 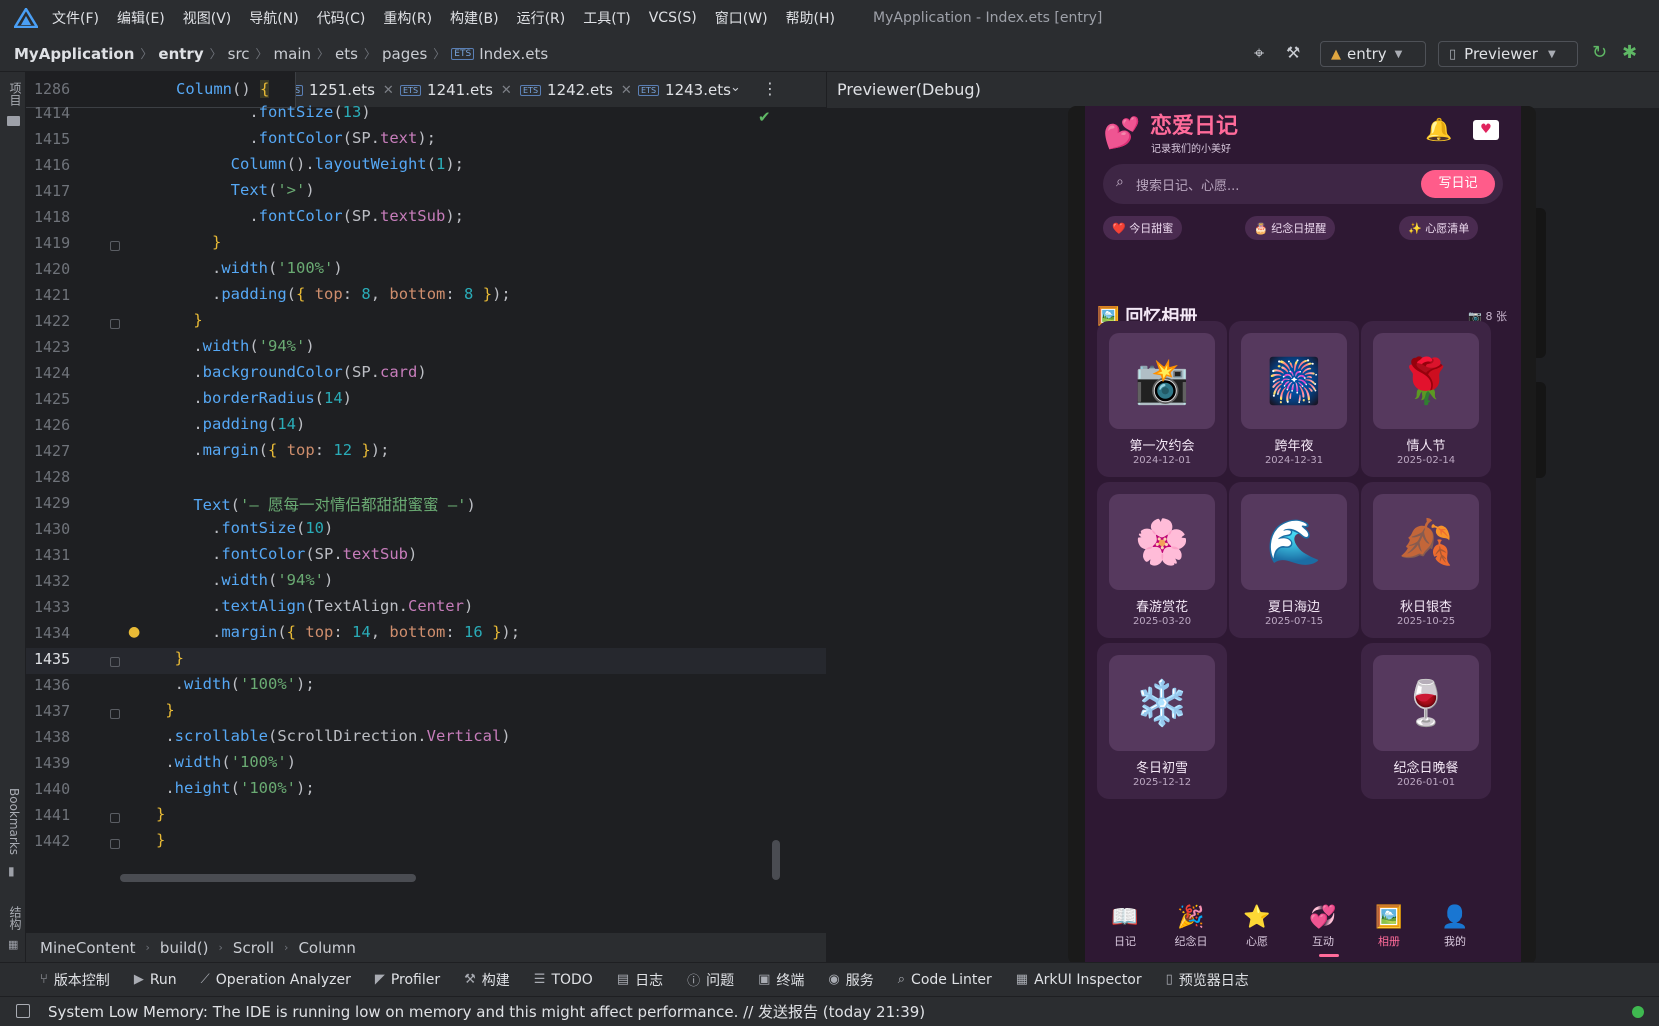 I want to click on search-bar: ⌕ 搜索日记、心愿... 写日记, so click(x=1303, y=184).